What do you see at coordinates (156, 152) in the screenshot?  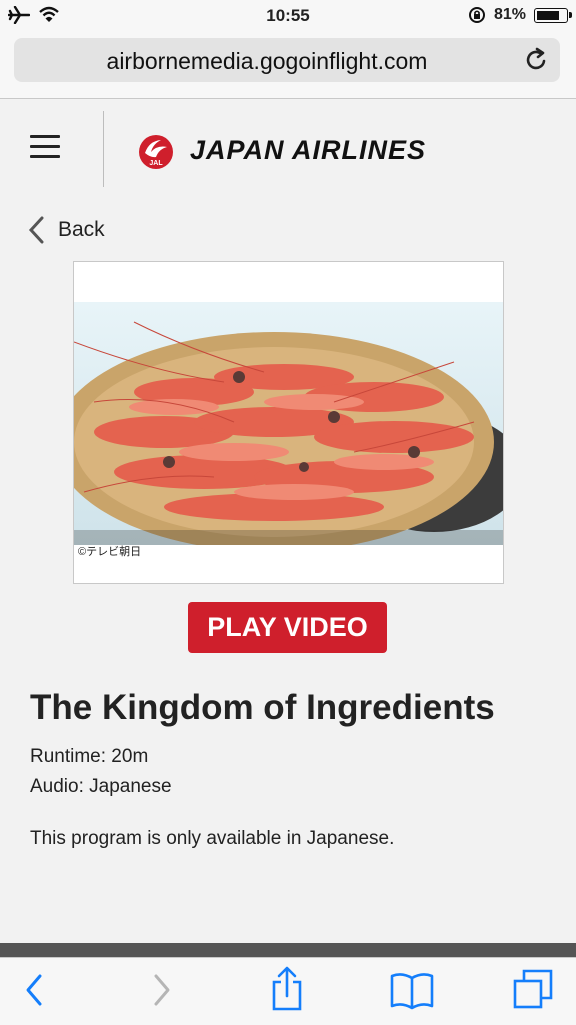 I see `jal-crane-logo: JAL` at bounding box center [156, 152].